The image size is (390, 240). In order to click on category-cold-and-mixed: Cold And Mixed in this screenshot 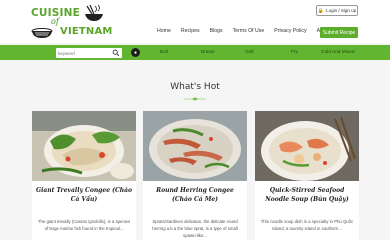, I will do `click(338, 52)`.